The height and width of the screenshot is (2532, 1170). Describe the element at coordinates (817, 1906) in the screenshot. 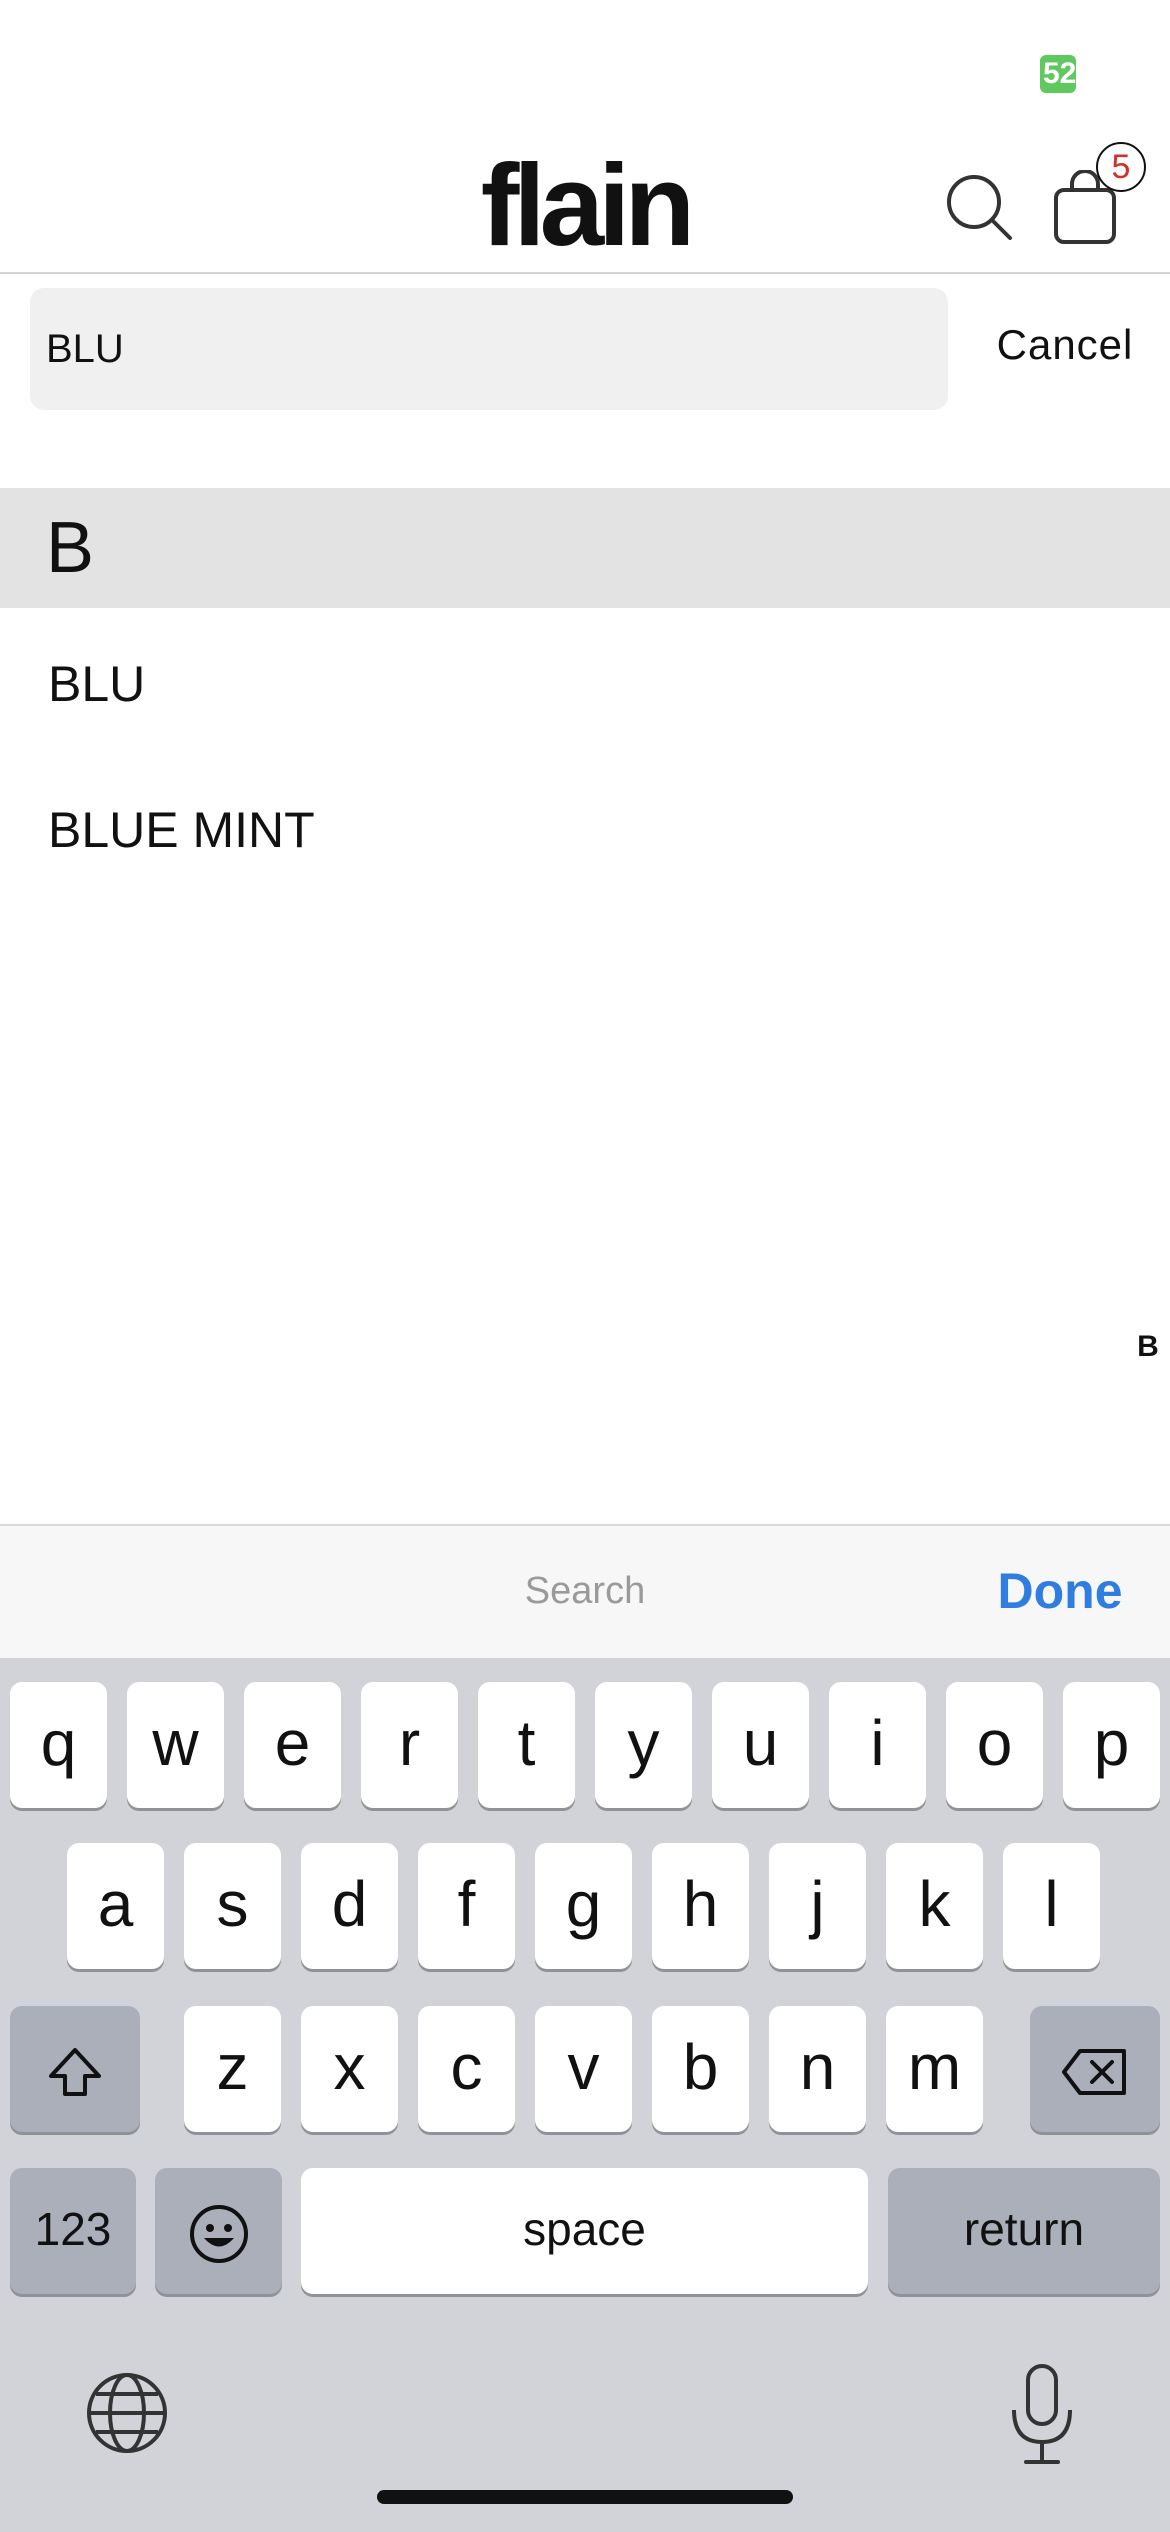

I see `key-j: j` at that location.